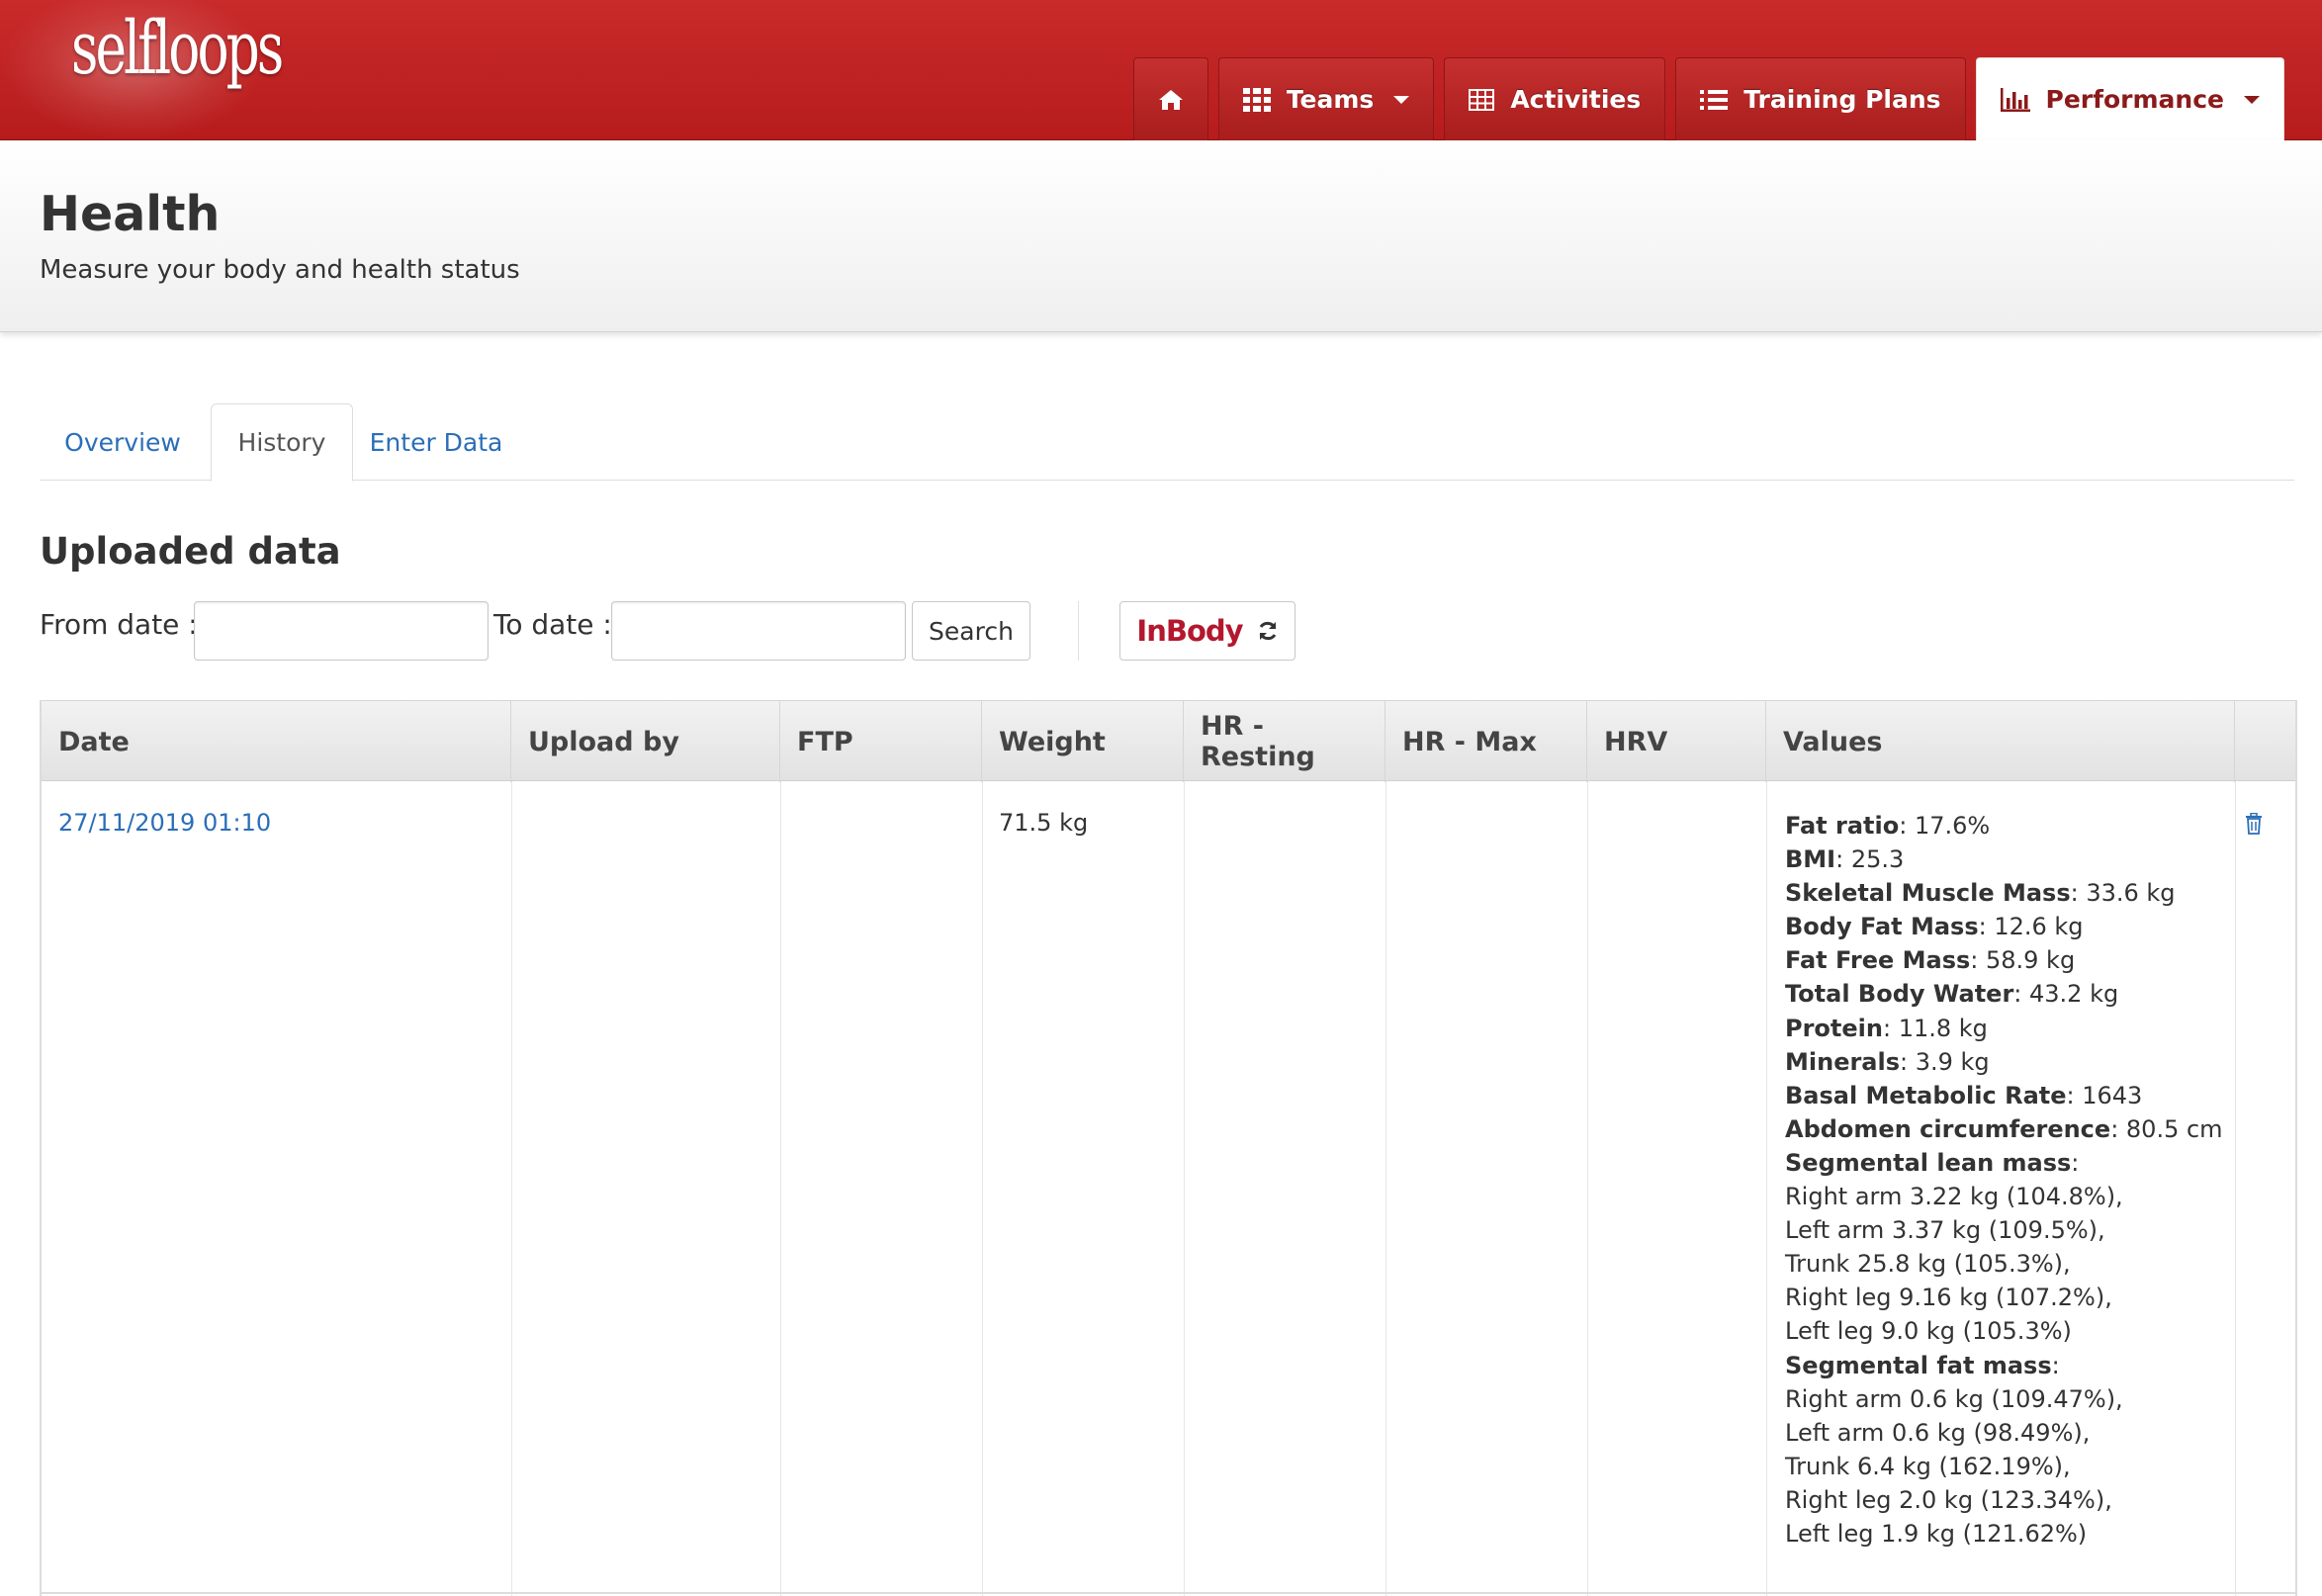 Image resolution: width=2322 pixels, height=1596 pixels. What do you see at coordinates (881, 741) in the screenshot?
I see `col-ftp: FTP` at bounding box center [881, 741].